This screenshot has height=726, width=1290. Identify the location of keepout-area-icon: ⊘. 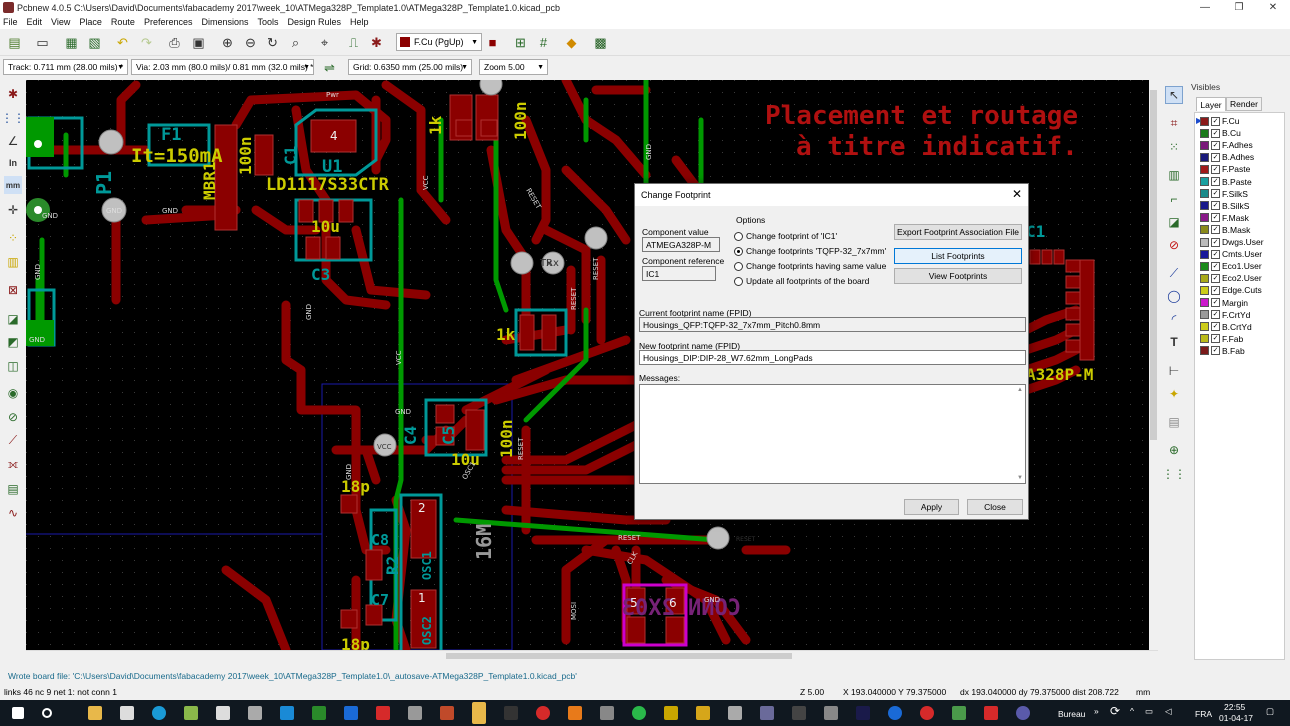
(1174, 245).